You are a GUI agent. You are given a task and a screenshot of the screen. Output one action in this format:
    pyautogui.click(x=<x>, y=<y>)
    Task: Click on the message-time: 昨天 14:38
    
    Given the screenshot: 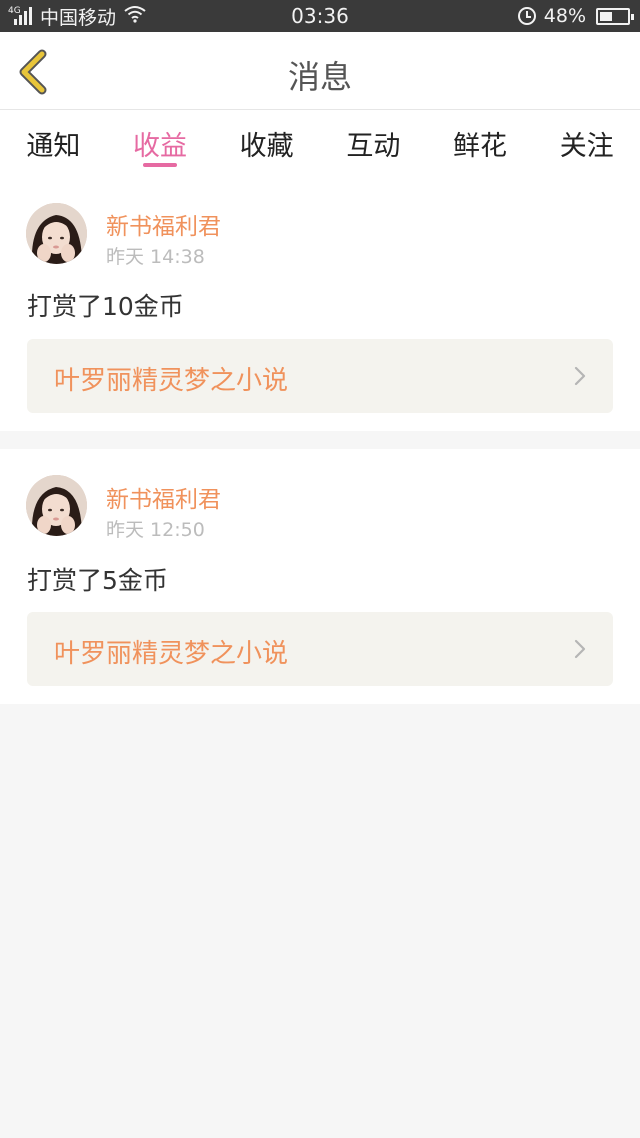 What is the action you would take?
    pyautogui.click(x=155, y=257)
    